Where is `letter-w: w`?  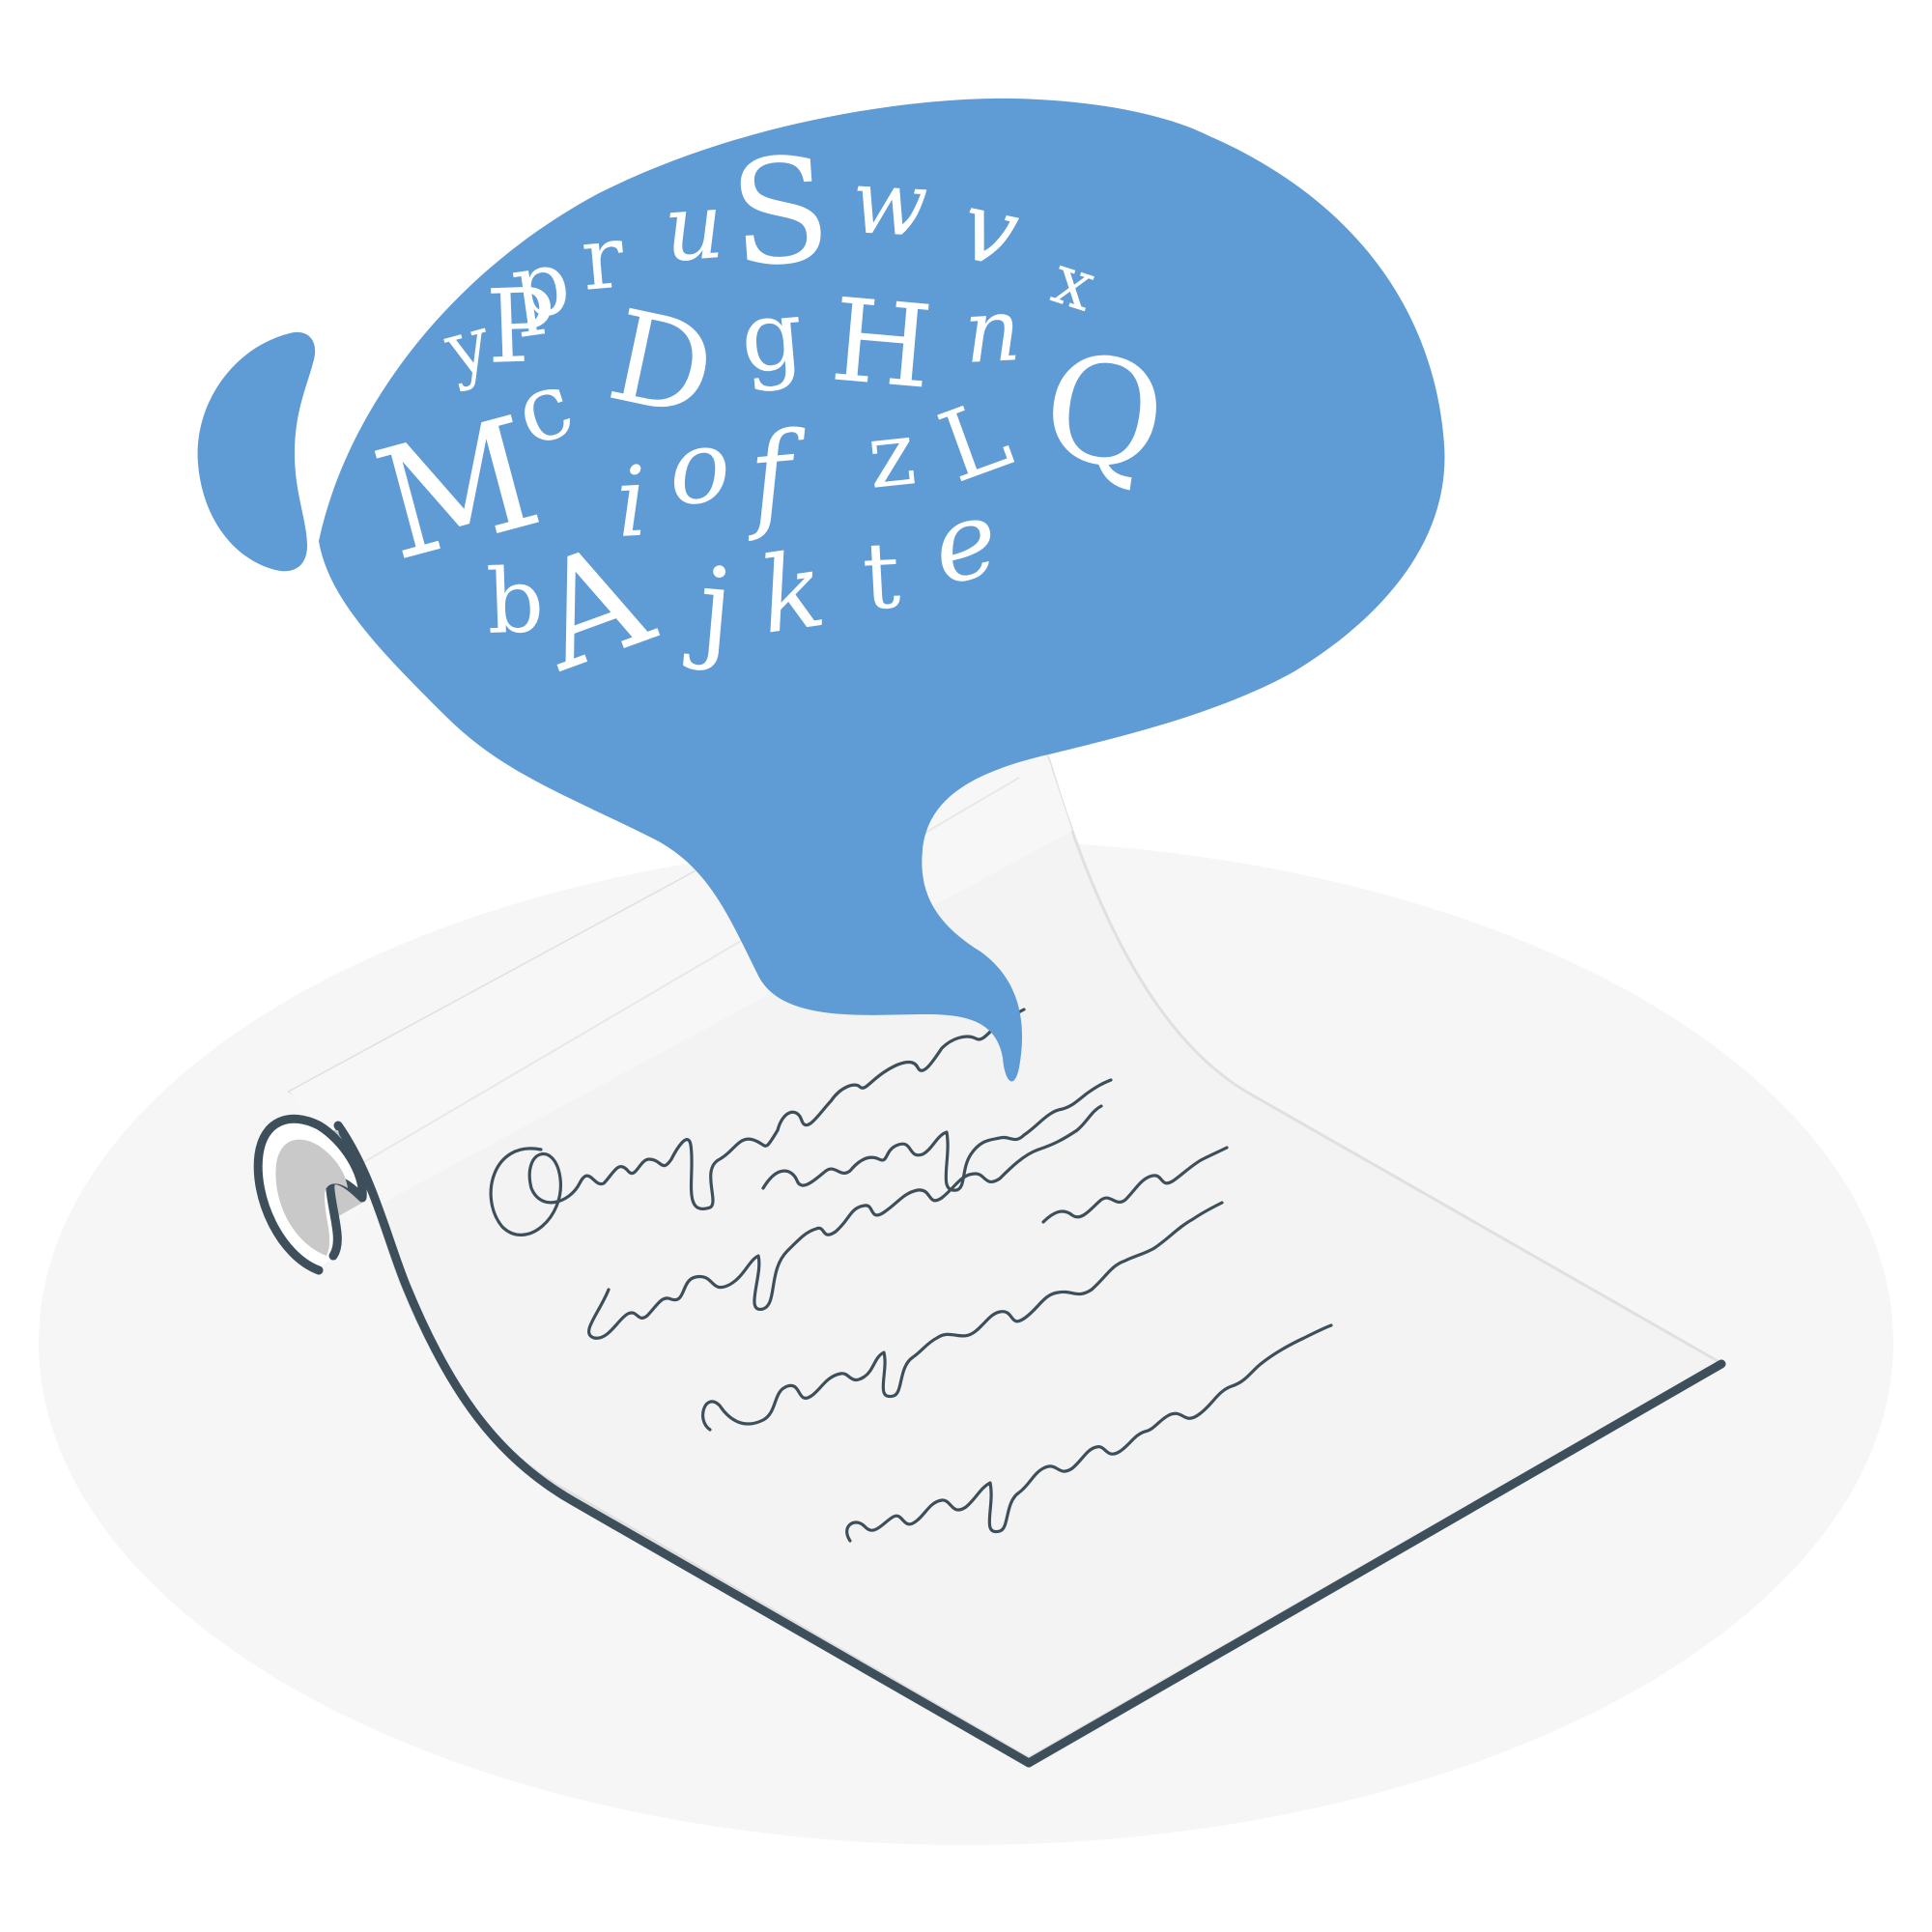
letter-w: w is located at coordinates (889, 203).